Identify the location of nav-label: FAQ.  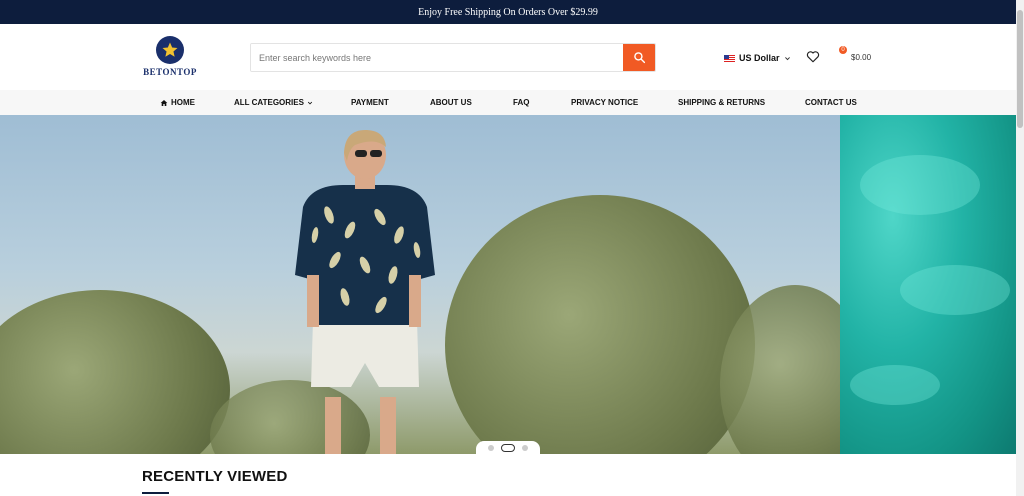
(521, 102).